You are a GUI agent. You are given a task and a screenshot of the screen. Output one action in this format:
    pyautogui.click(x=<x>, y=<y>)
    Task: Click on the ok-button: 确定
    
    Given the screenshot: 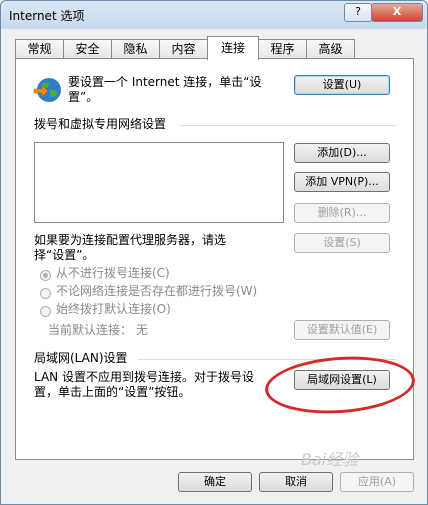 What is the action you would take?
    pyautogui.click(x=215, y=482)
    